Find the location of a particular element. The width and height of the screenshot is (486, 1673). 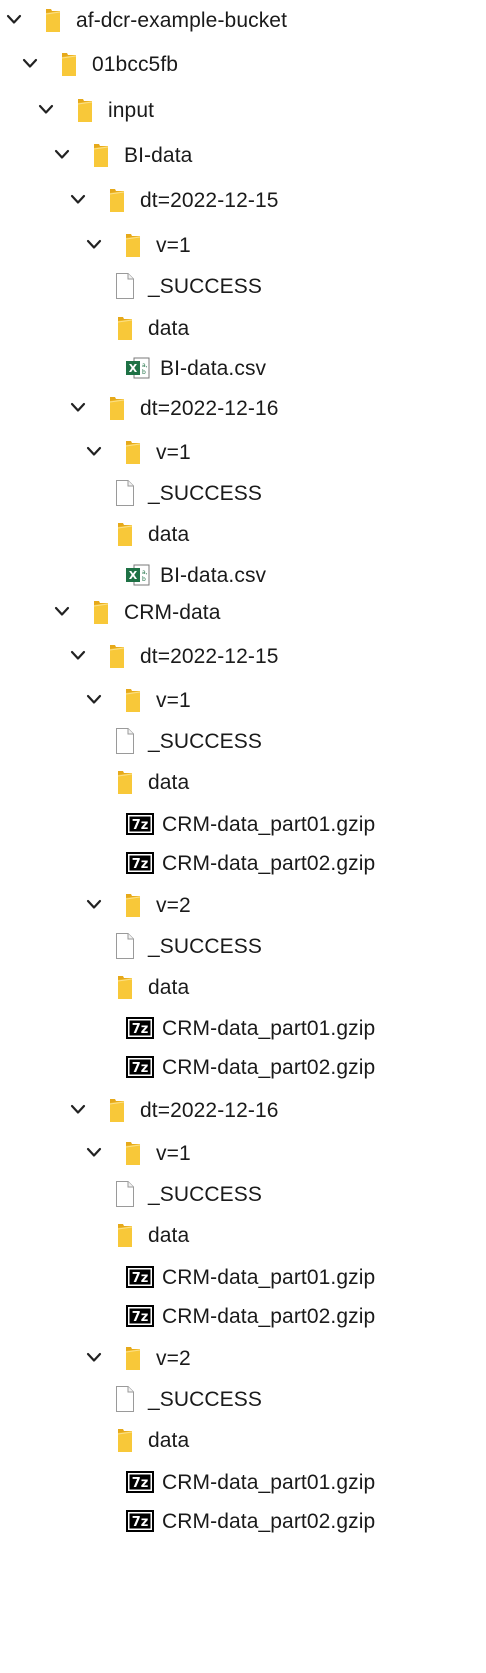

tree-item-label: BI-data.csv is located at coordinates (213, 368).